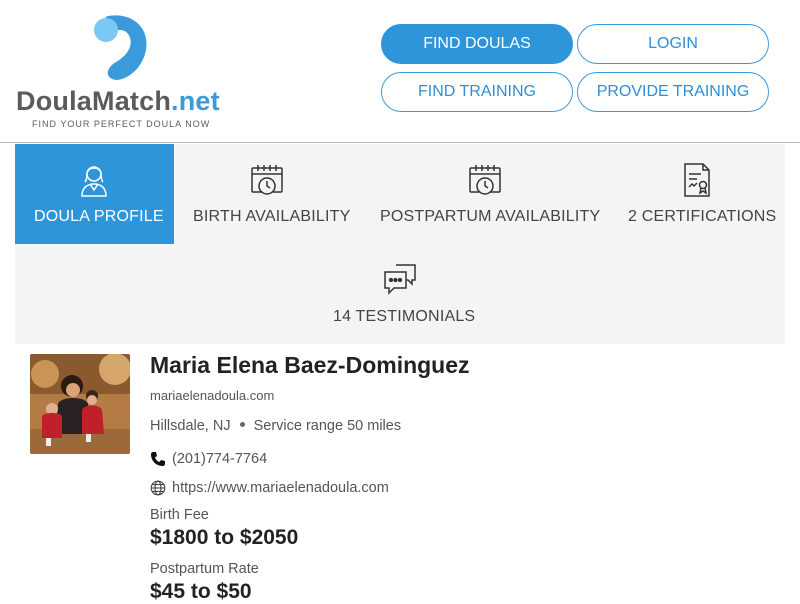 Image resolution: width=800 pixels, height=604 pixels. I want to click on phone-number: (201)774-7764, so click(219, 459).